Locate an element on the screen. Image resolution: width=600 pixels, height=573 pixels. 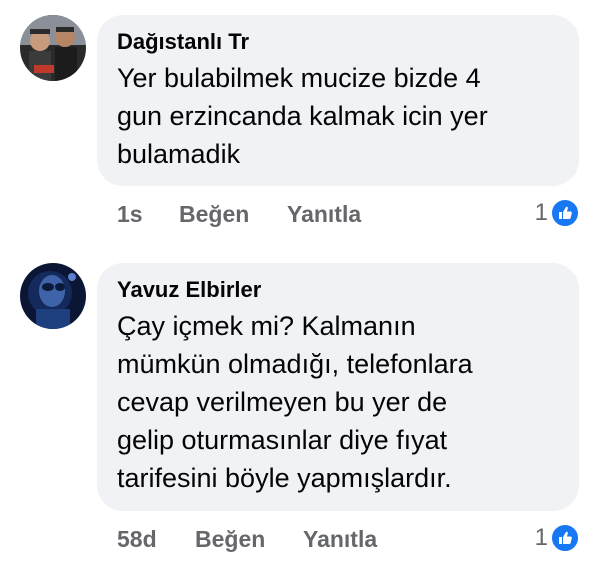
comment-timestamp: 1s is located at coordinates (148, 214).